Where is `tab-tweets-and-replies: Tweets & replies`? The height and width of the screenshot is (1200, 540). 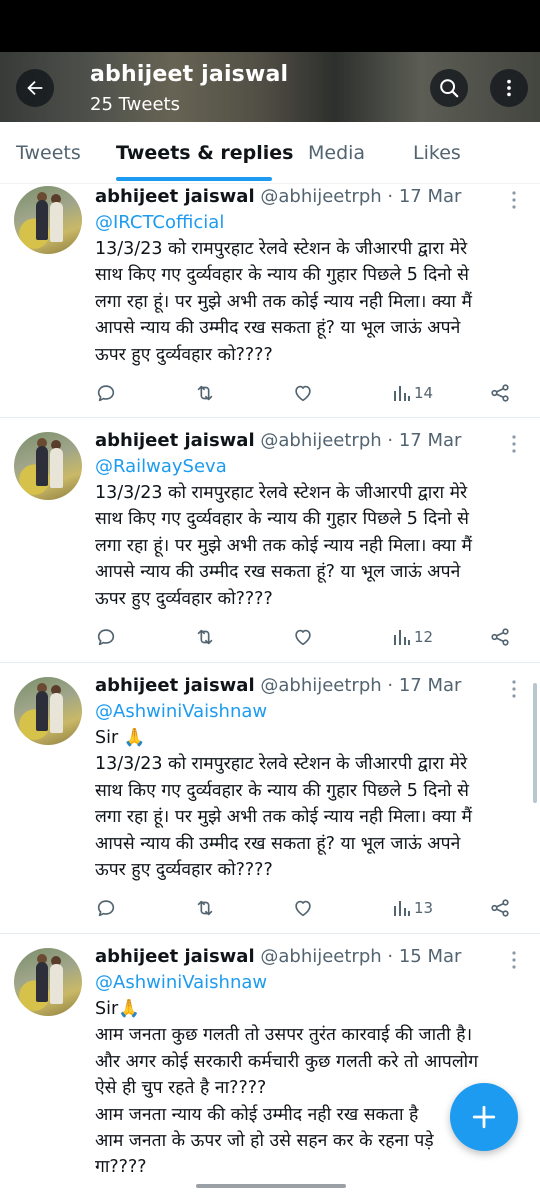
tab-tweets-and-replies: Tweets & replies is located at coordinates (204, 153).